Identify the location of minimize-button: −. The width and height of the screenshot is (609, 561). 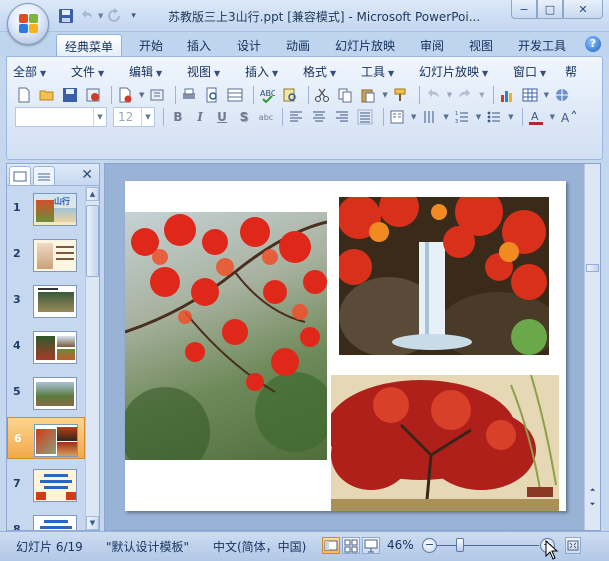
(524, 9).